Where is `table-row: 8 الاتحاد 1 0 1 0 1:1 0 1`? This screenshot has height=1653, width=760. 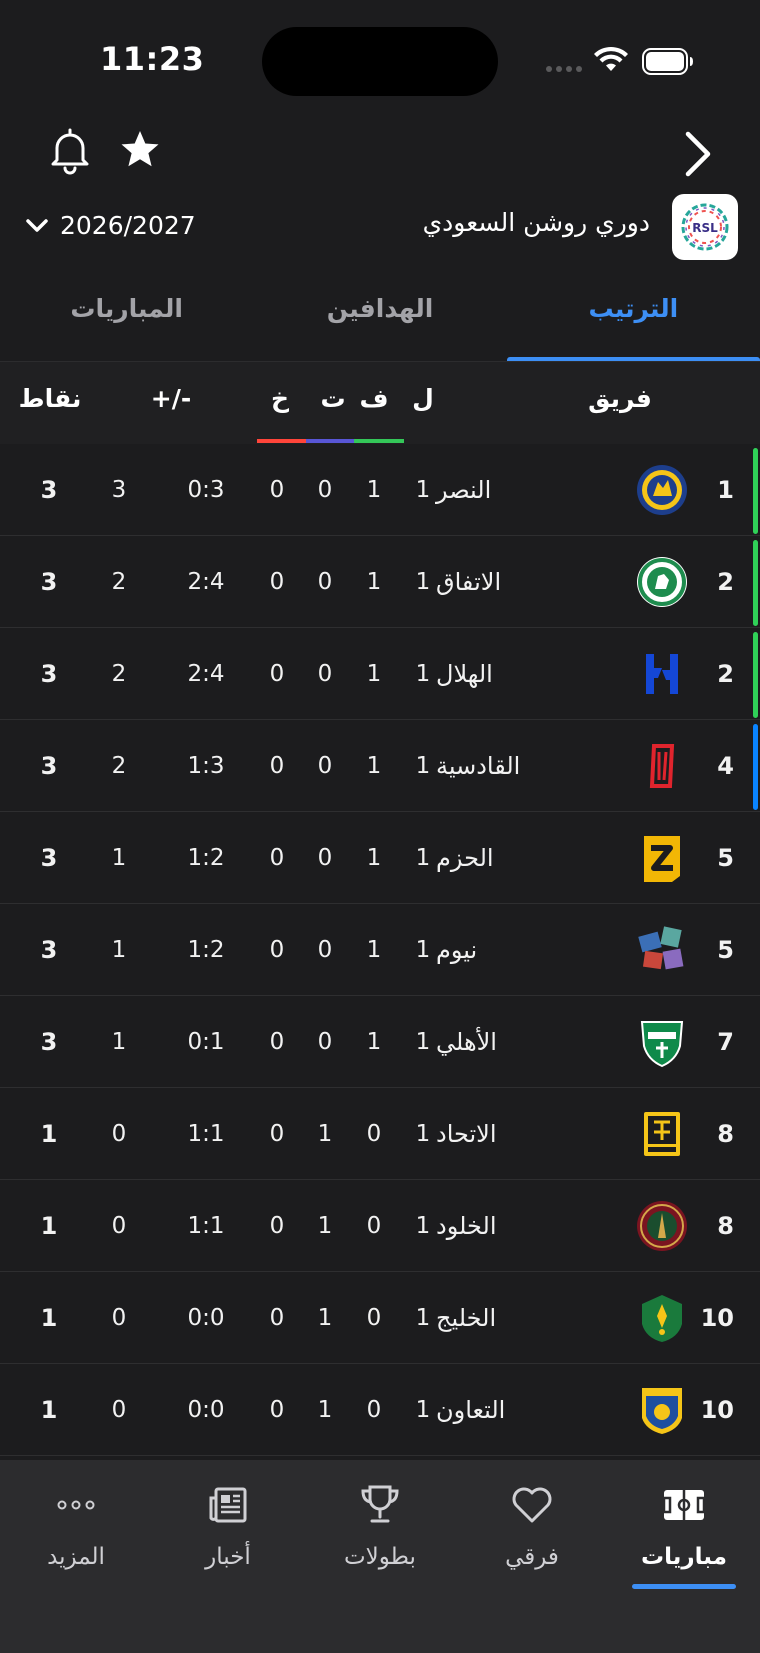 table-row: 8 الاتحاد 1 0 1 0 1:1 0 1 is located at coordinates (380, 1134).